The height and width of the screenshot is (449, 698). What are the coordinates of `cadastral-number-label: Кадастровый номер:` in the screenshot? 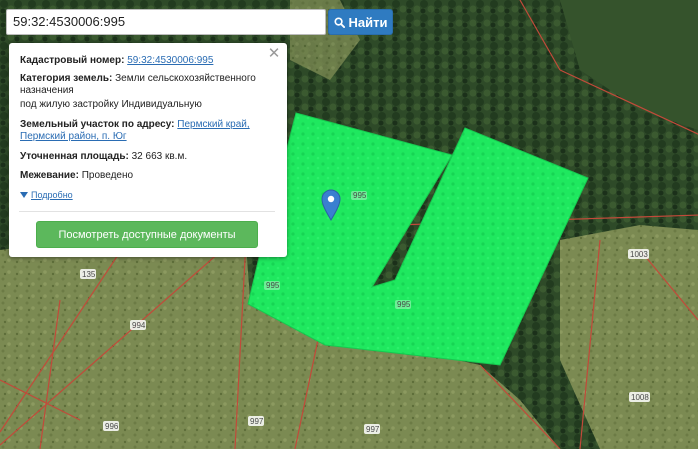 It's located at (72, 60).